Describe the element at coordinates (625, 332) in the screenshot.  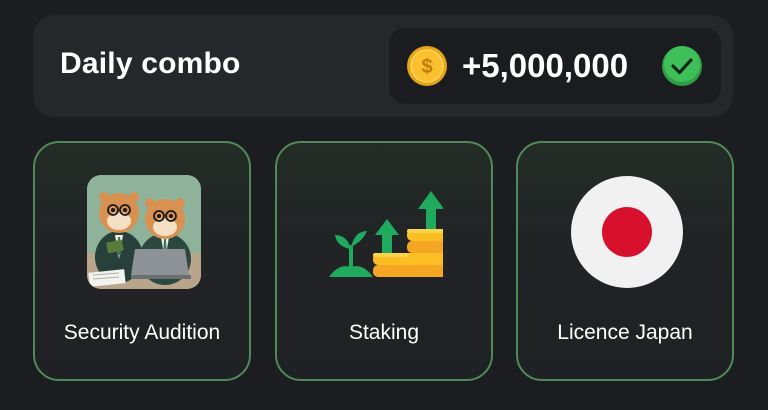
I see `card-label: Licence Japan` at that location.